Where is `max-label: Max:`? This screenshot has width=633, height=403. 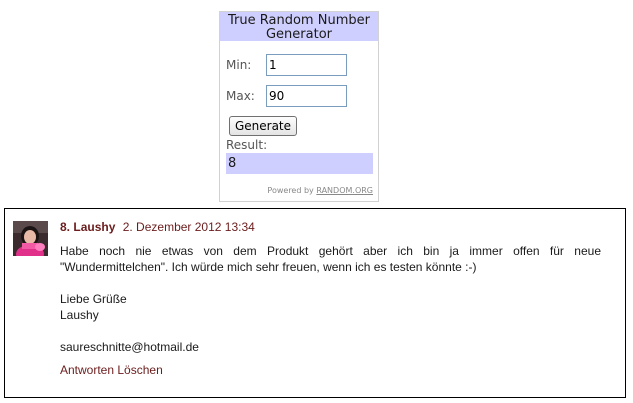
max-label: Max: is located at coordinates (240, 96).